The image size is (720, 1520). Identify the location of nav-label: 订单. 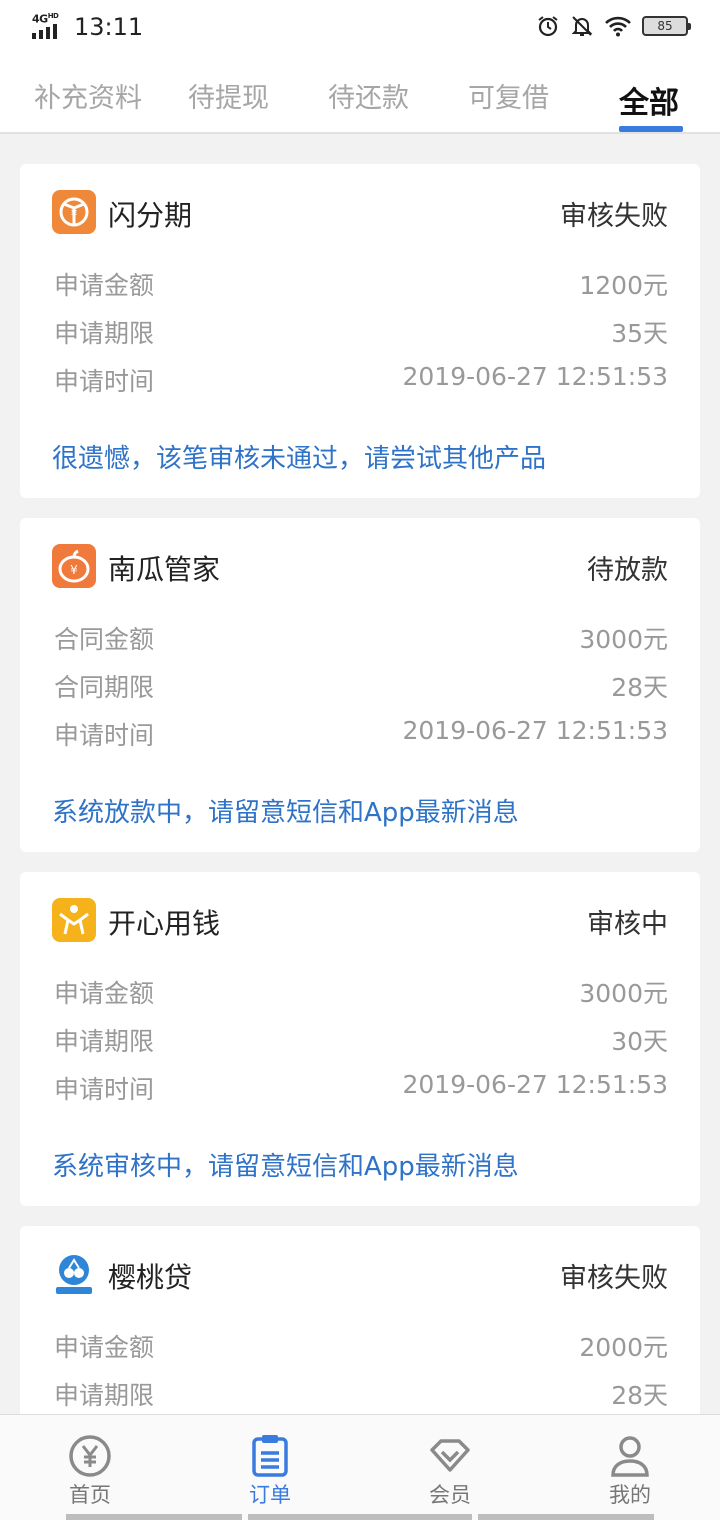
(270, 1495).